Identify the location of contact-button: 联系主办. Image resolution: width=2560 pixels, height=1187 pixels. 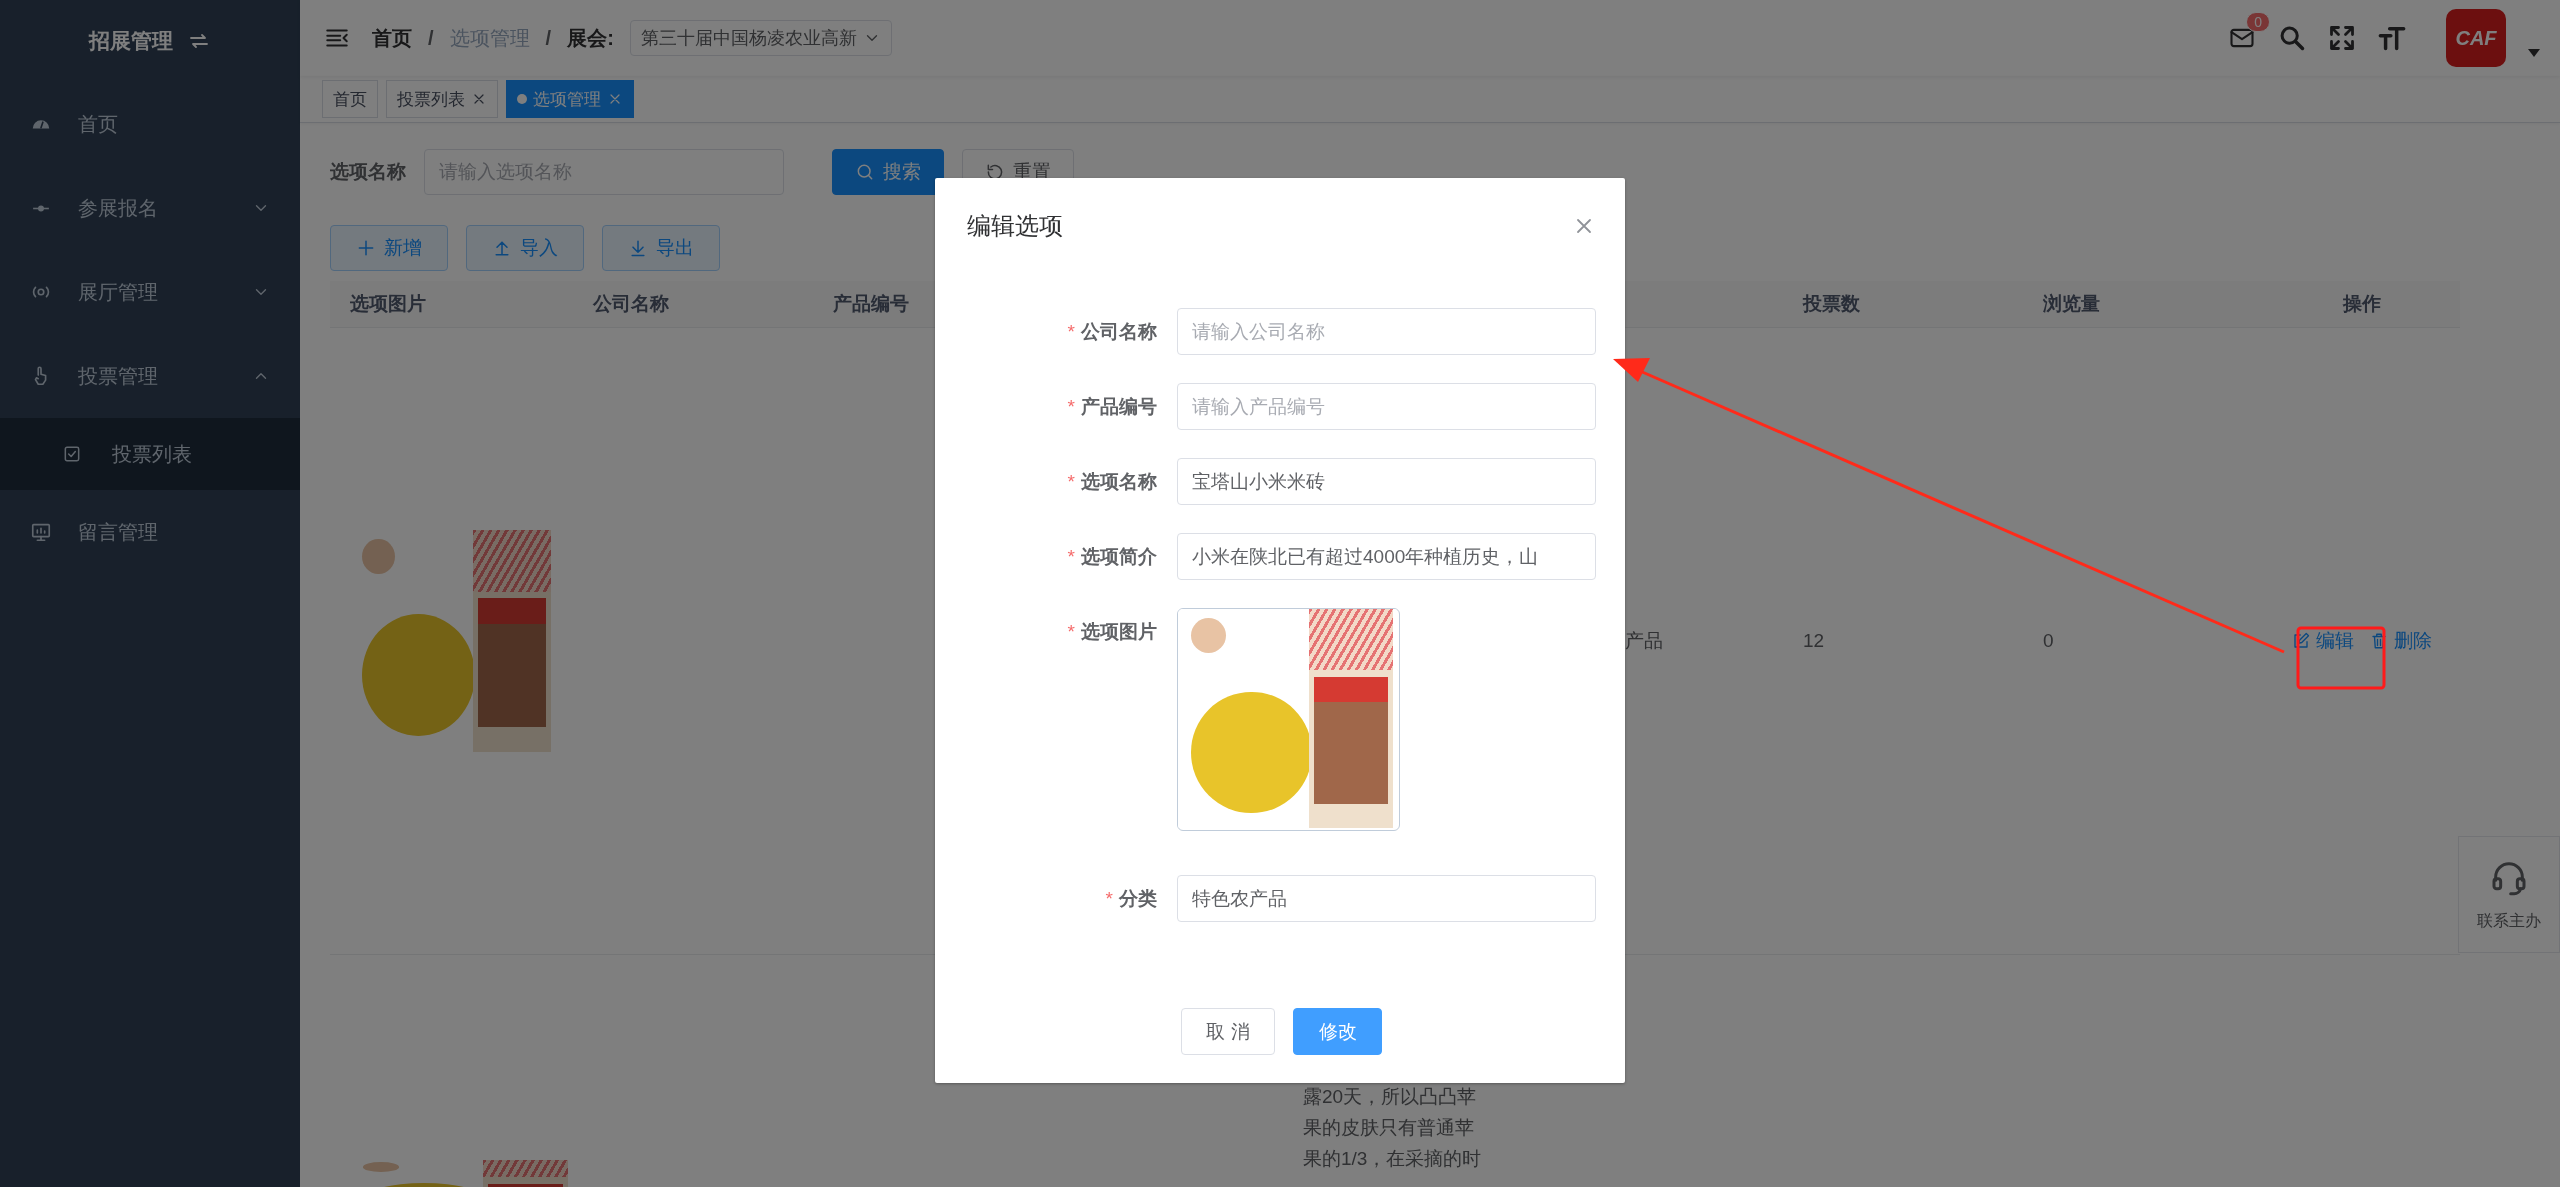
(2509, 894).